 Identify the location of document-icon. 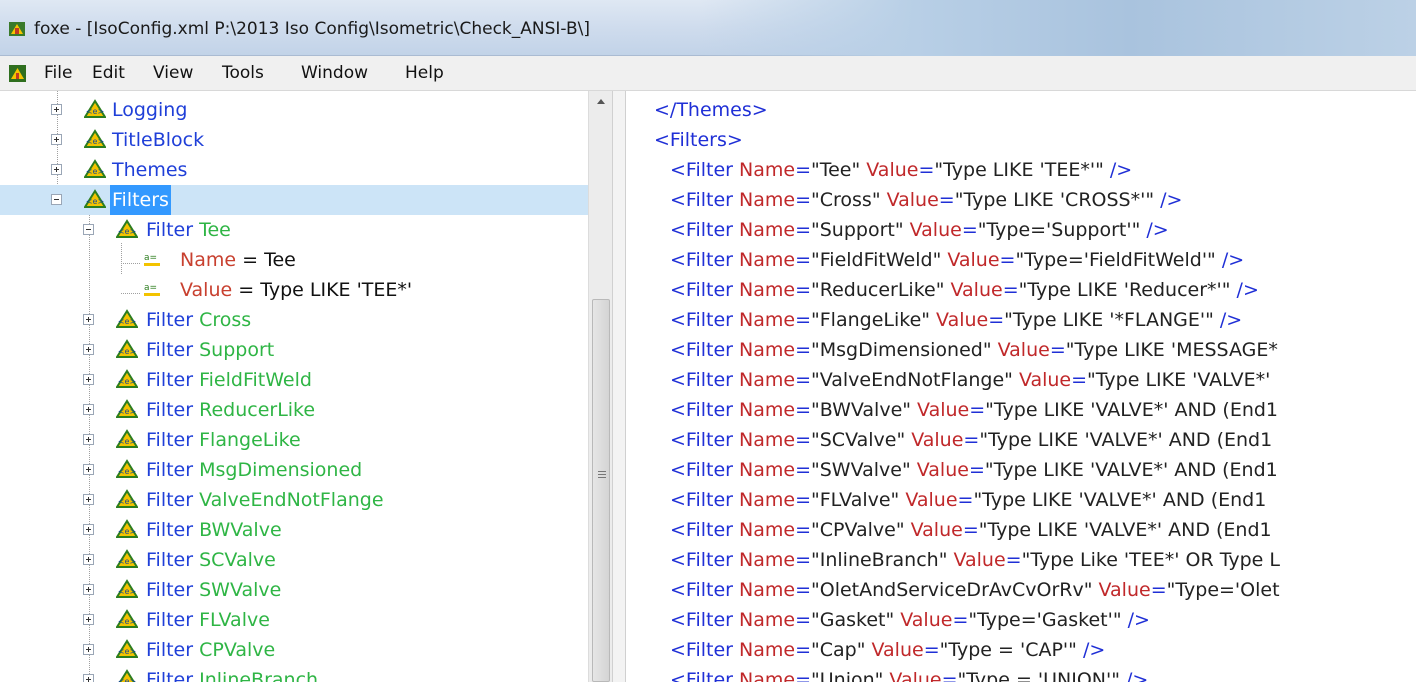
(17, 73).